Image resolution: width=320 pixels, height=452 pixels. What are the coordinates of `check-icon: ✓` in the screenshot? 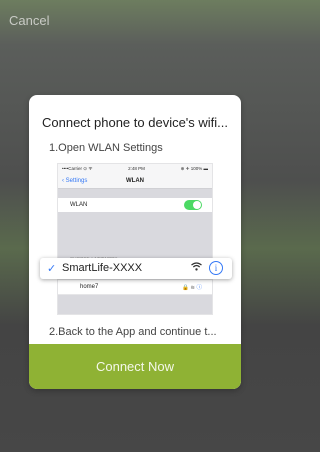 It's located at (52, 269).